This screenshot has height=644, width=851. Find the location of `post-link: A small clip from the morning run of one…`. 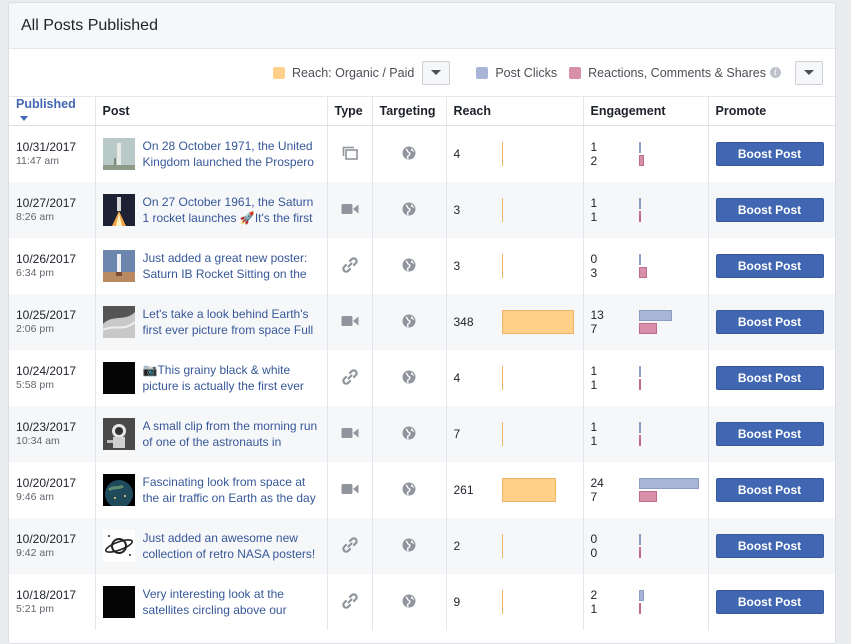

post-link: A small clip from the morning run of one… is located at coordinates (231, 434).